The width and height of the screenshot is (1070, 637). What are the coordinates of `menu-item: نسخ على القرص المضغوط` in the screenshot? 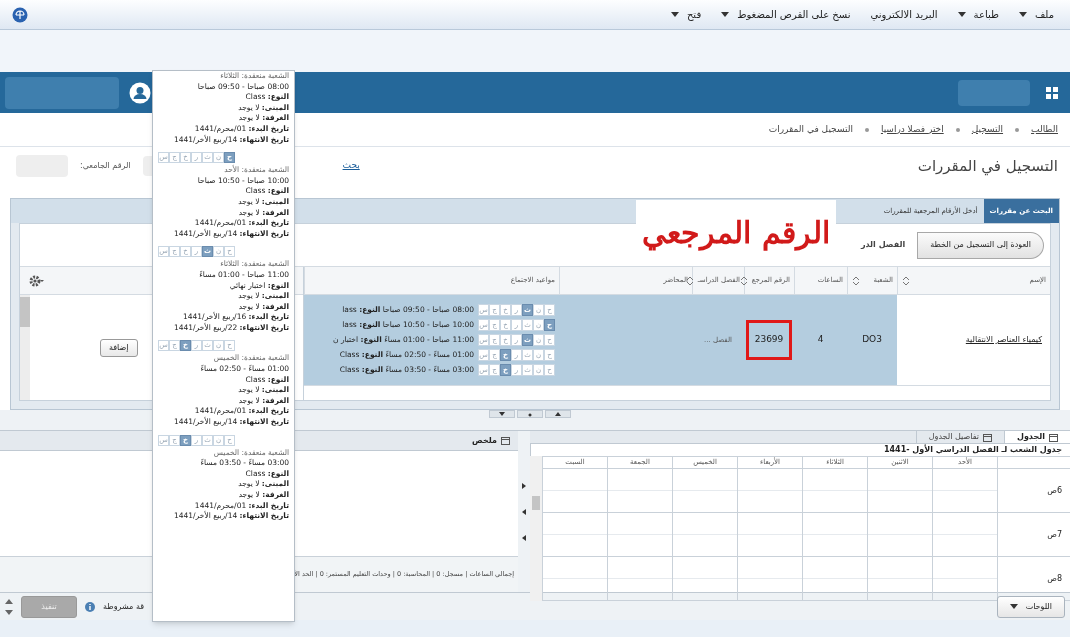 It's located at (786, 14).